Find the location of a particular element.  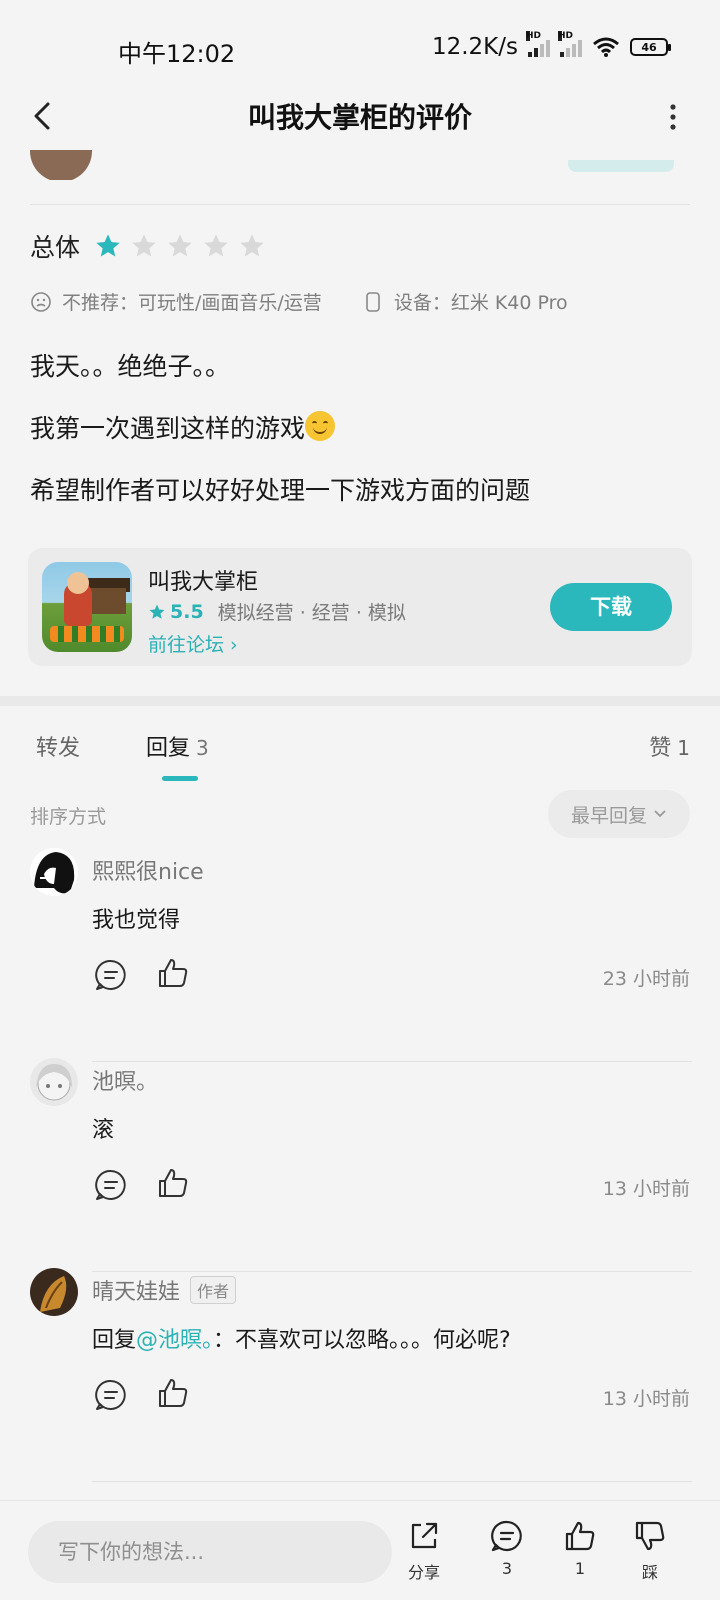

review-line: 我第一次遇到这样的游戏 is located at coordinates (168, 428).